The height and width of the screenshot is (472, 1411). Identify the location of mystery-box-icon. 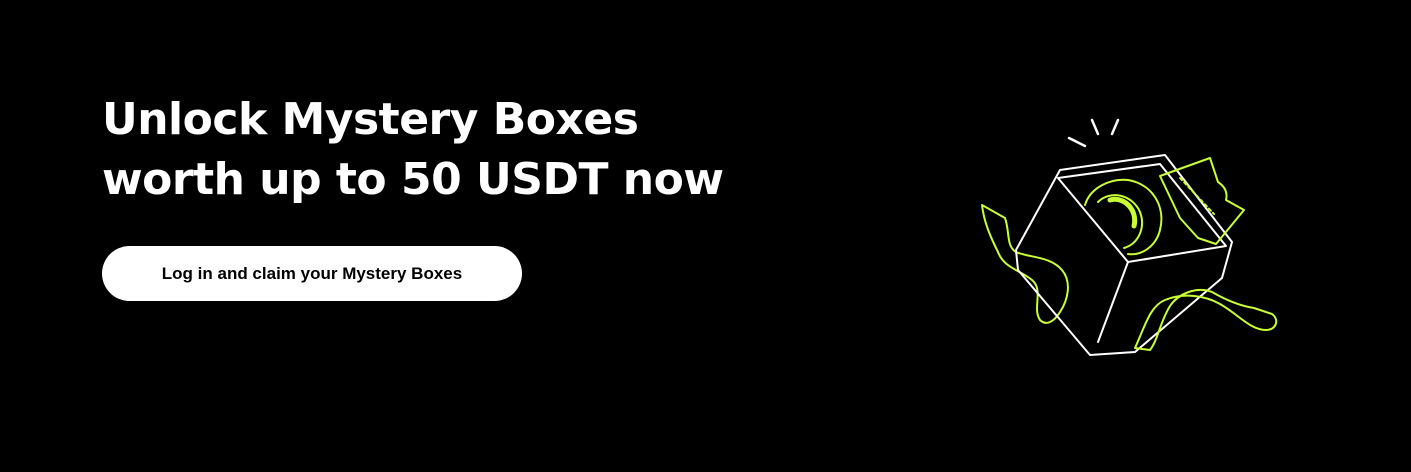
(1129, 237).